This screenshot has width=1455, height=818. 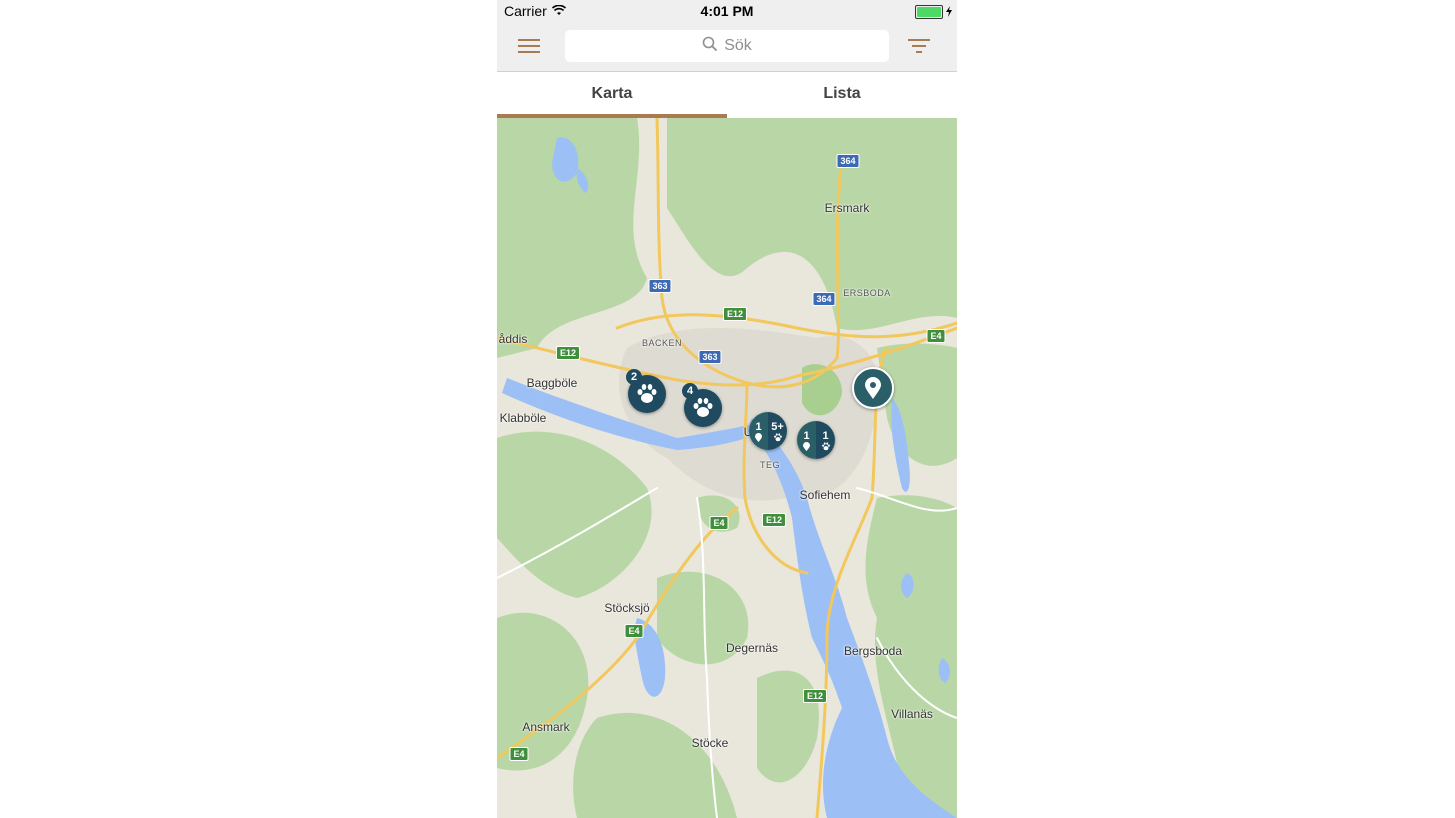 What do you see at coordinates (777, 426) in the screenshot?
I see `animals-count: 5+` at bounding box center [777, 426].